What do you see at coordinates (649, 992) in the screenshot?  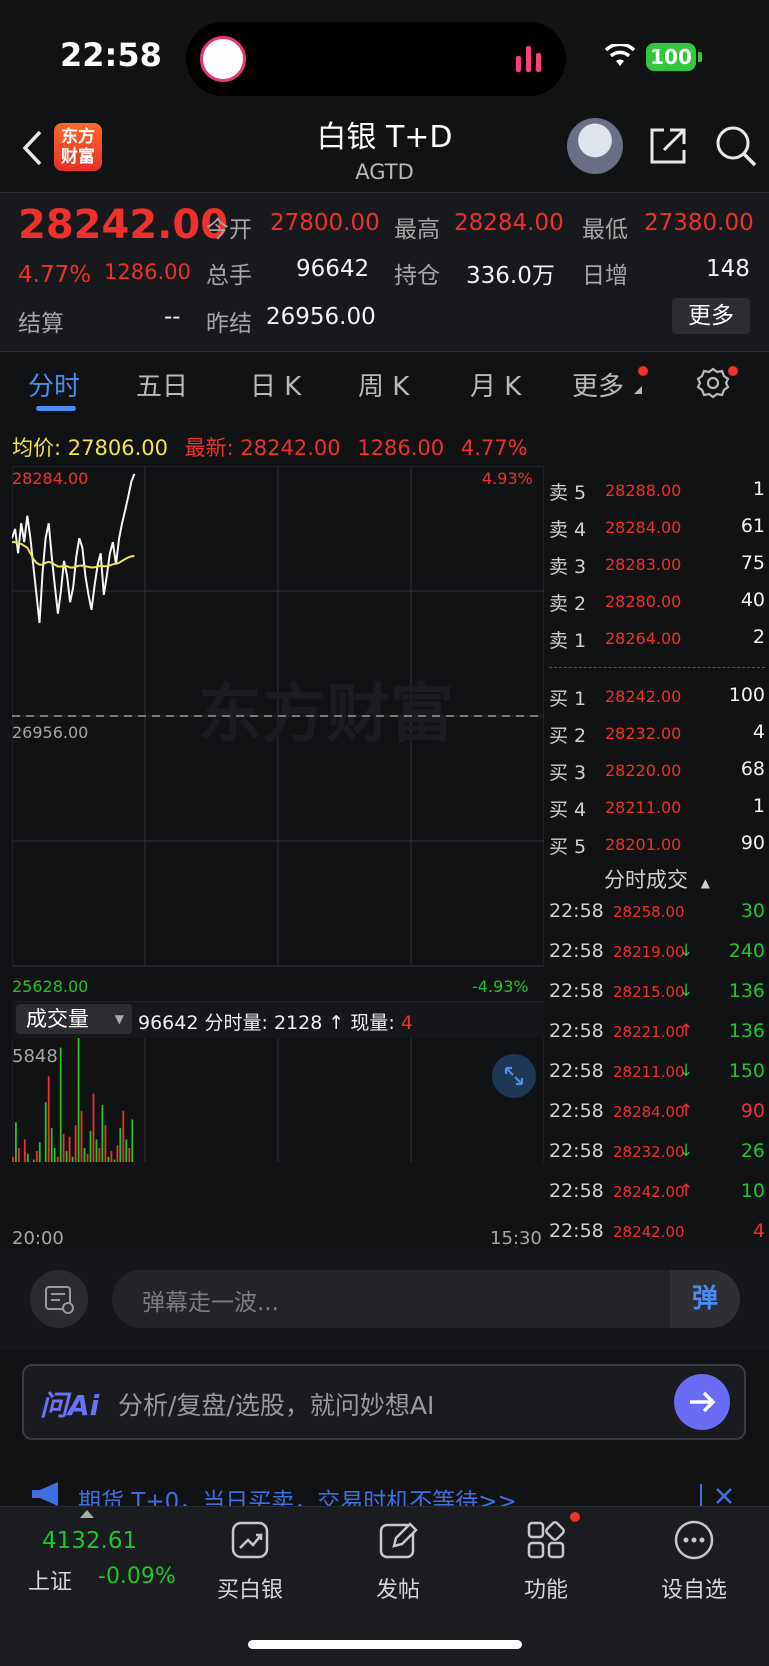 I see `trade-price: 28215.00` at bounding box center [649, 992].